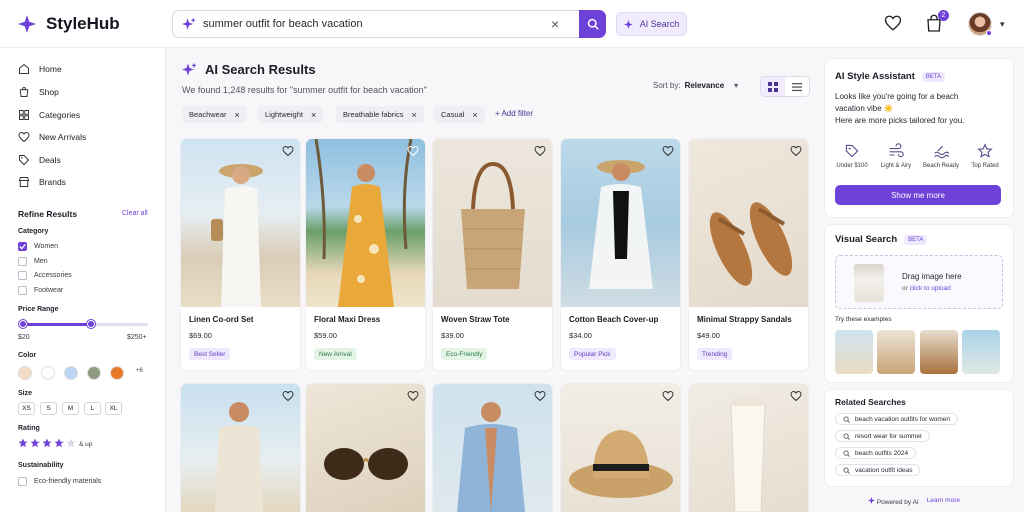 This screenshot has height=512, width=1024. What do you see at coordinates (48, 373) in the screenshot?
I see `color-swatch-white` at bounding box center [48, 373].